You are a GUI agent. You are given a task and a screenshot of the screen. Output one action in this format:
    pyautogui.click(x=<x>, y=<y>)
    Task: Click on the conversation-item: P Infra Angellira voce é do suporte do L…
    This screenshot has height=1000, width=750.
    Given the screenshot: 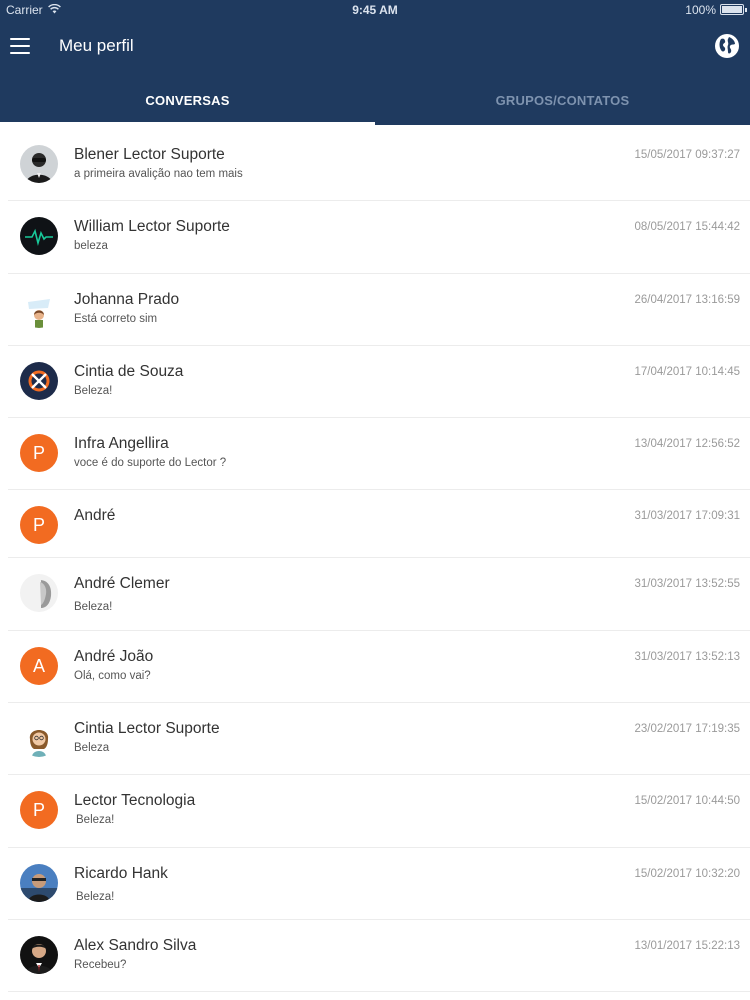 What is the action you would take?
    pyautogui.click(x=379, y=454)
    